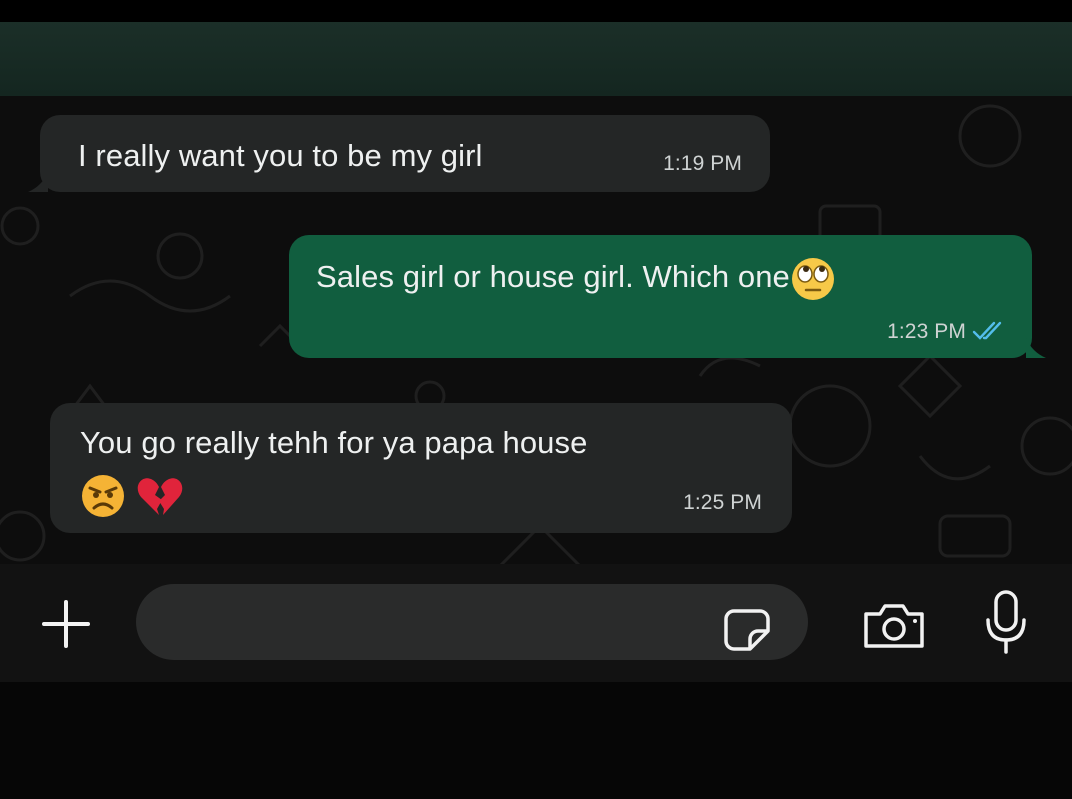  Describe the element at coordinates (702, 163) in the screenshot. I see `message-time: 1:19 PM` at that location.